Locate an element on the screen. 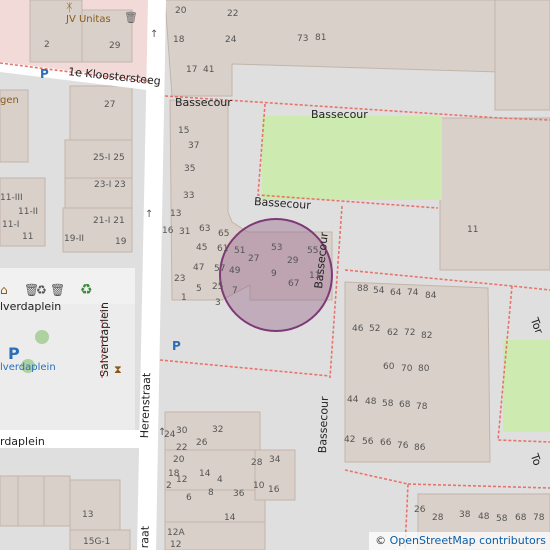  house-number: 47 is located at coordinates (199, 268).